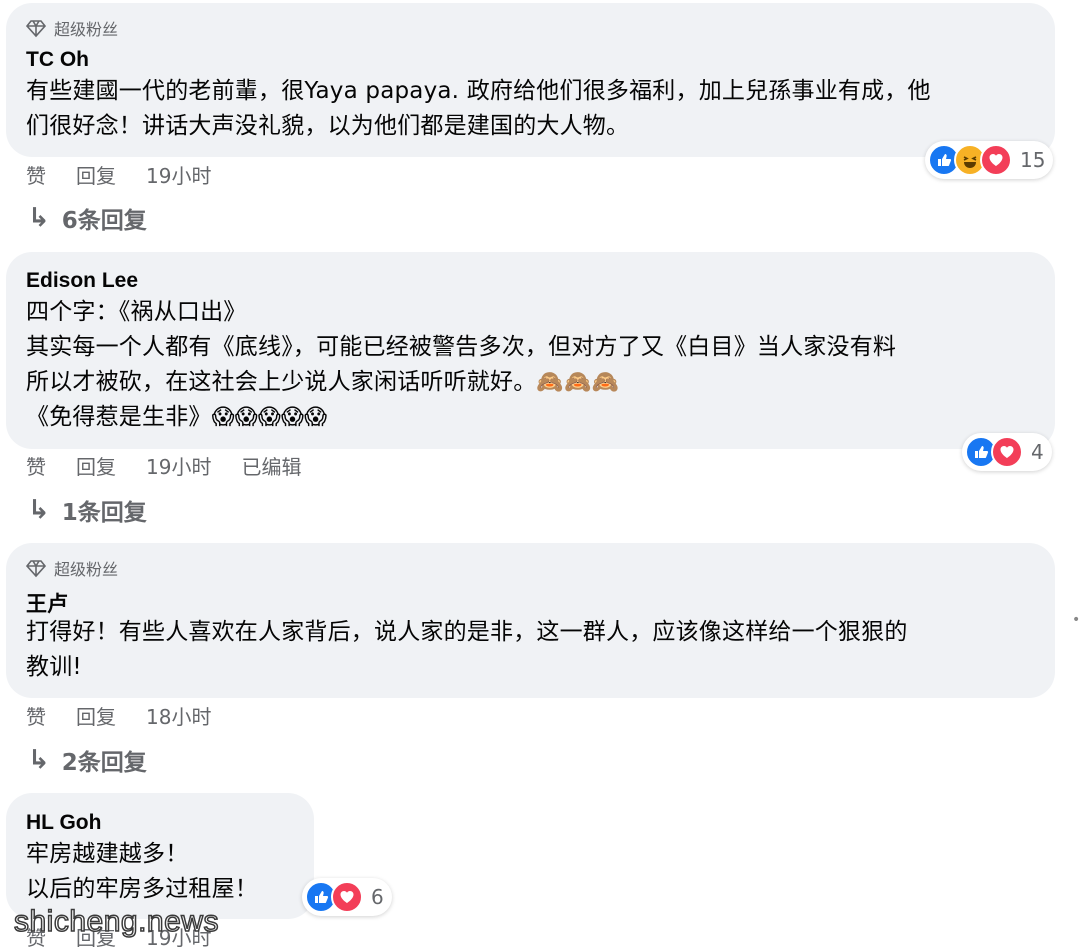 The height and width of the screenshot is (948, 1080). Describe the element at coordinates (178, 715) in the screenshot. I see `comment-timestamp: 18小时` at that location.